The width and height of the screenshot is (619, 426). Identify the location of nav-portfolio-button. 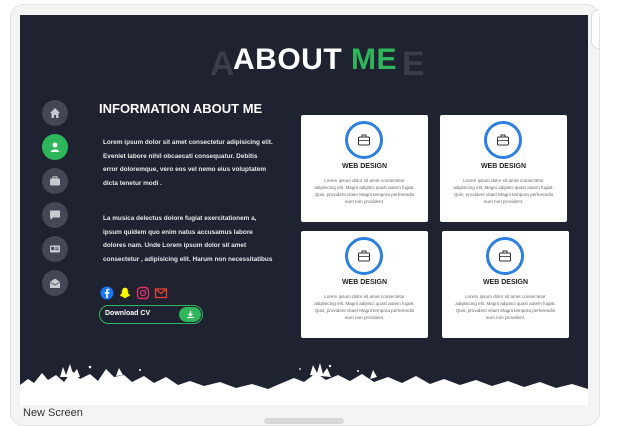
(55, 181).